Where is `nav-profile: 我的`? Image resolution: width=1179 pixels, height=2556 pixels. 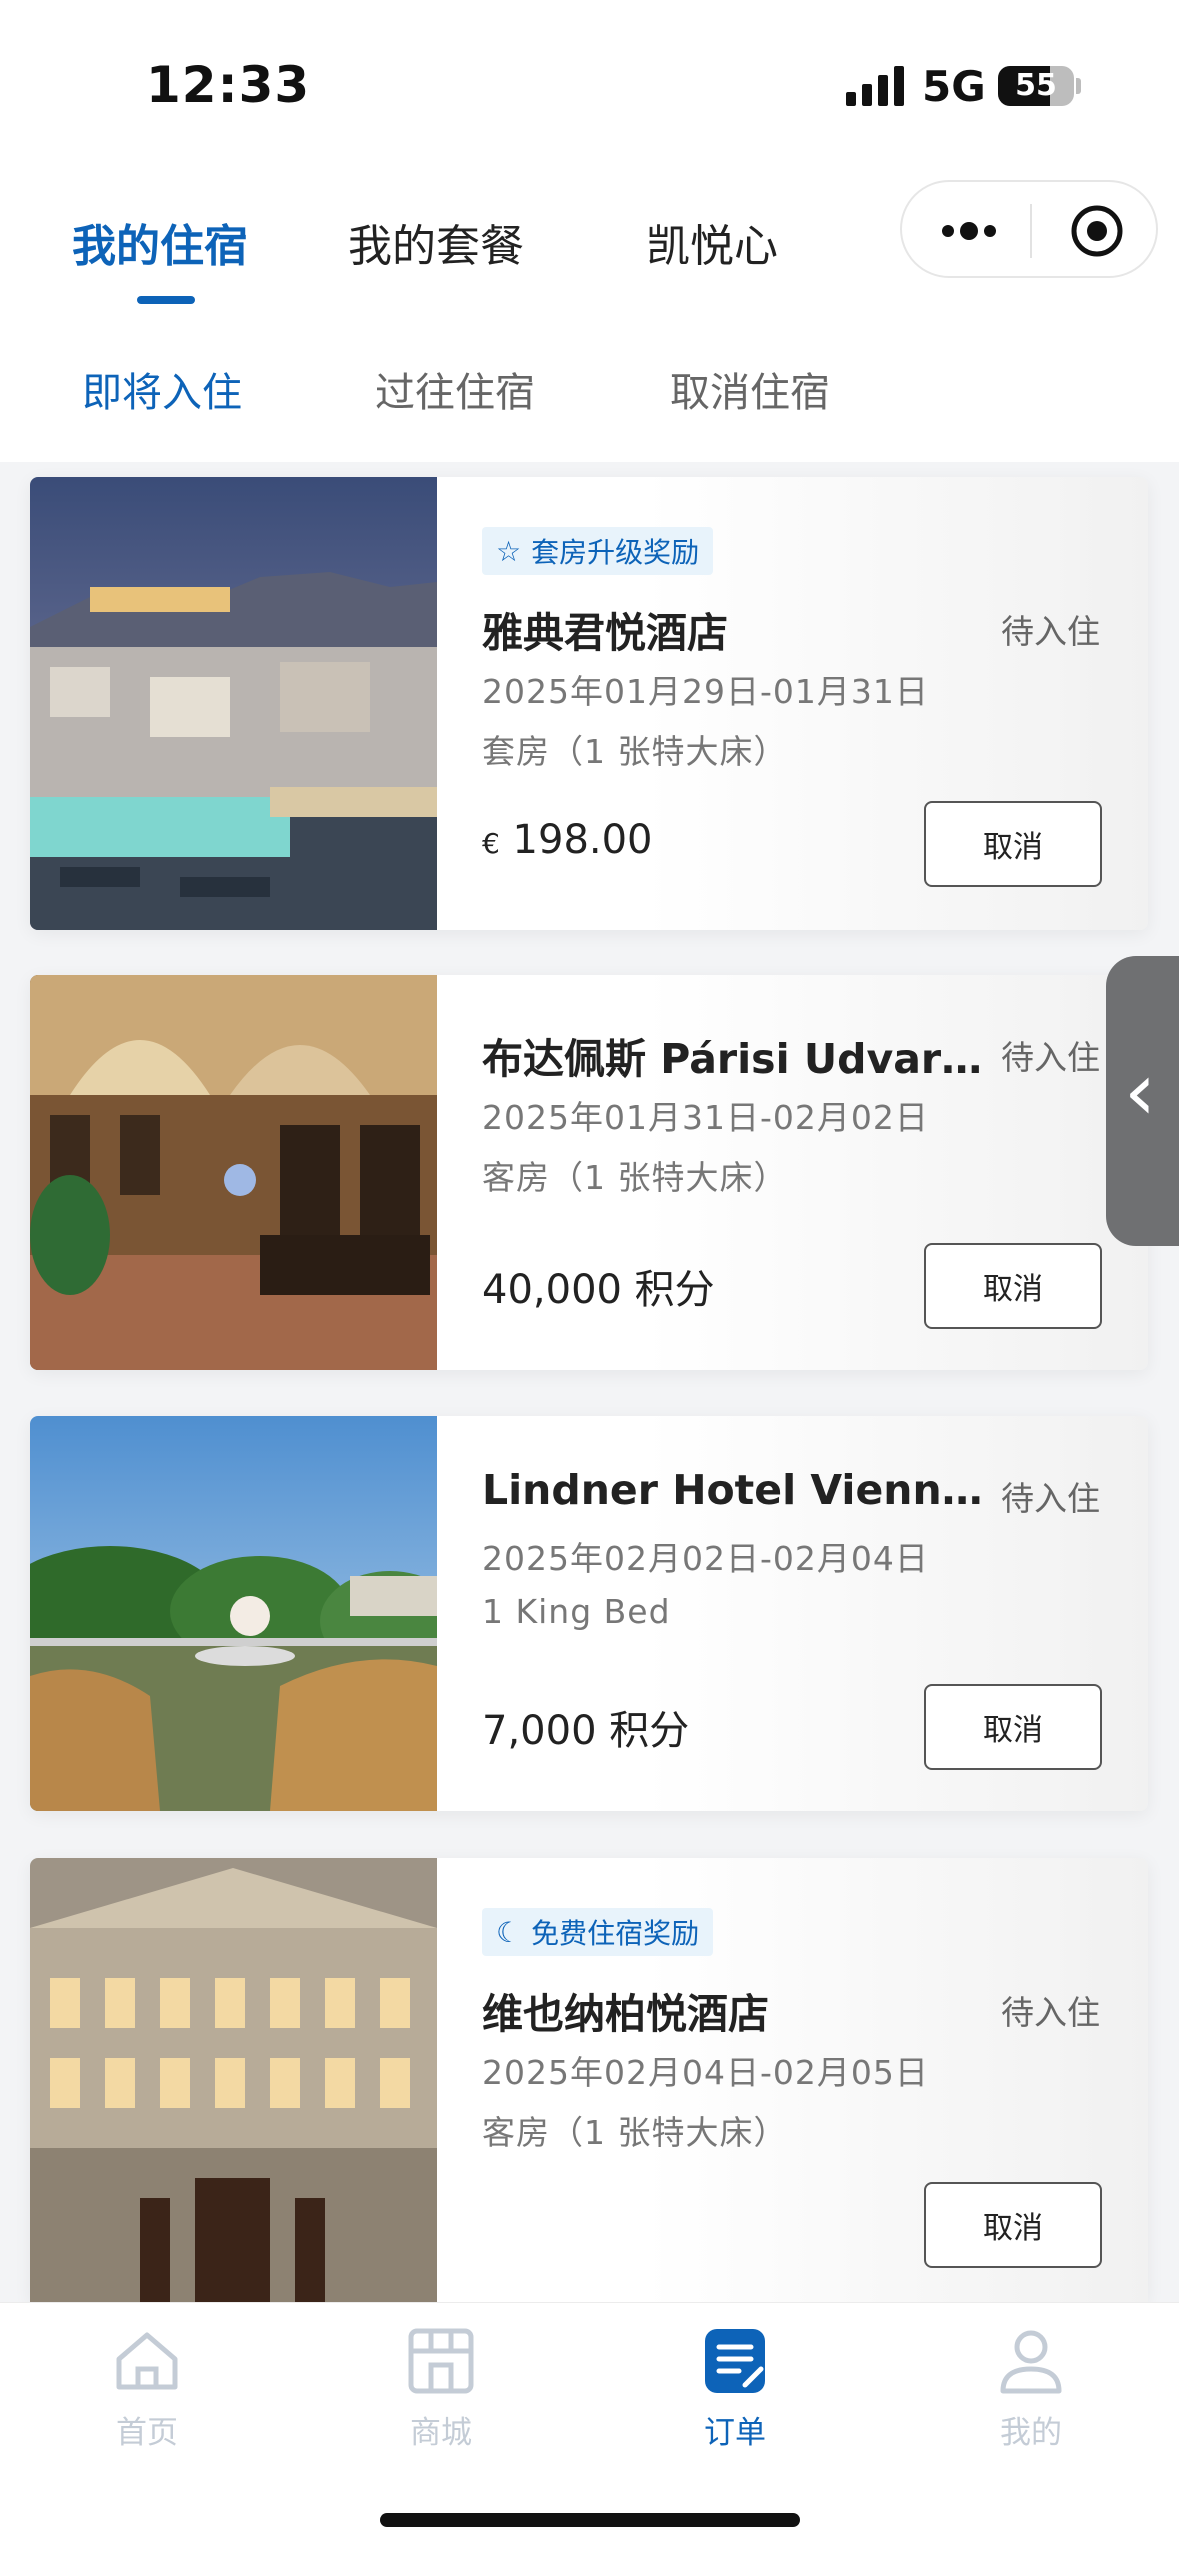 nav-profile: 我的 is located at coordinates (1031, 2388).